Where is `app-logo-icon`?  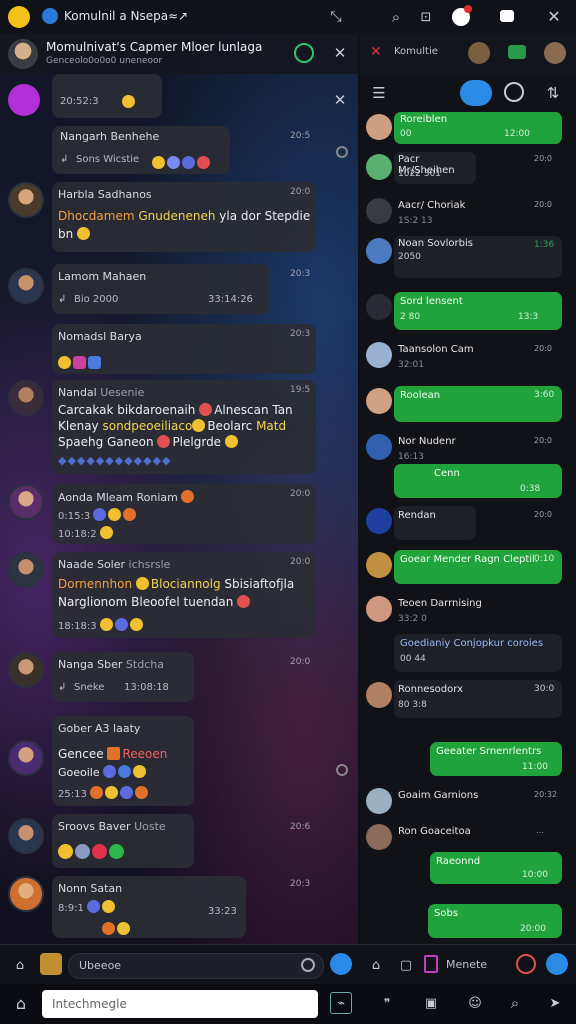 app-logo-icon is located at coordinates (19, 17).